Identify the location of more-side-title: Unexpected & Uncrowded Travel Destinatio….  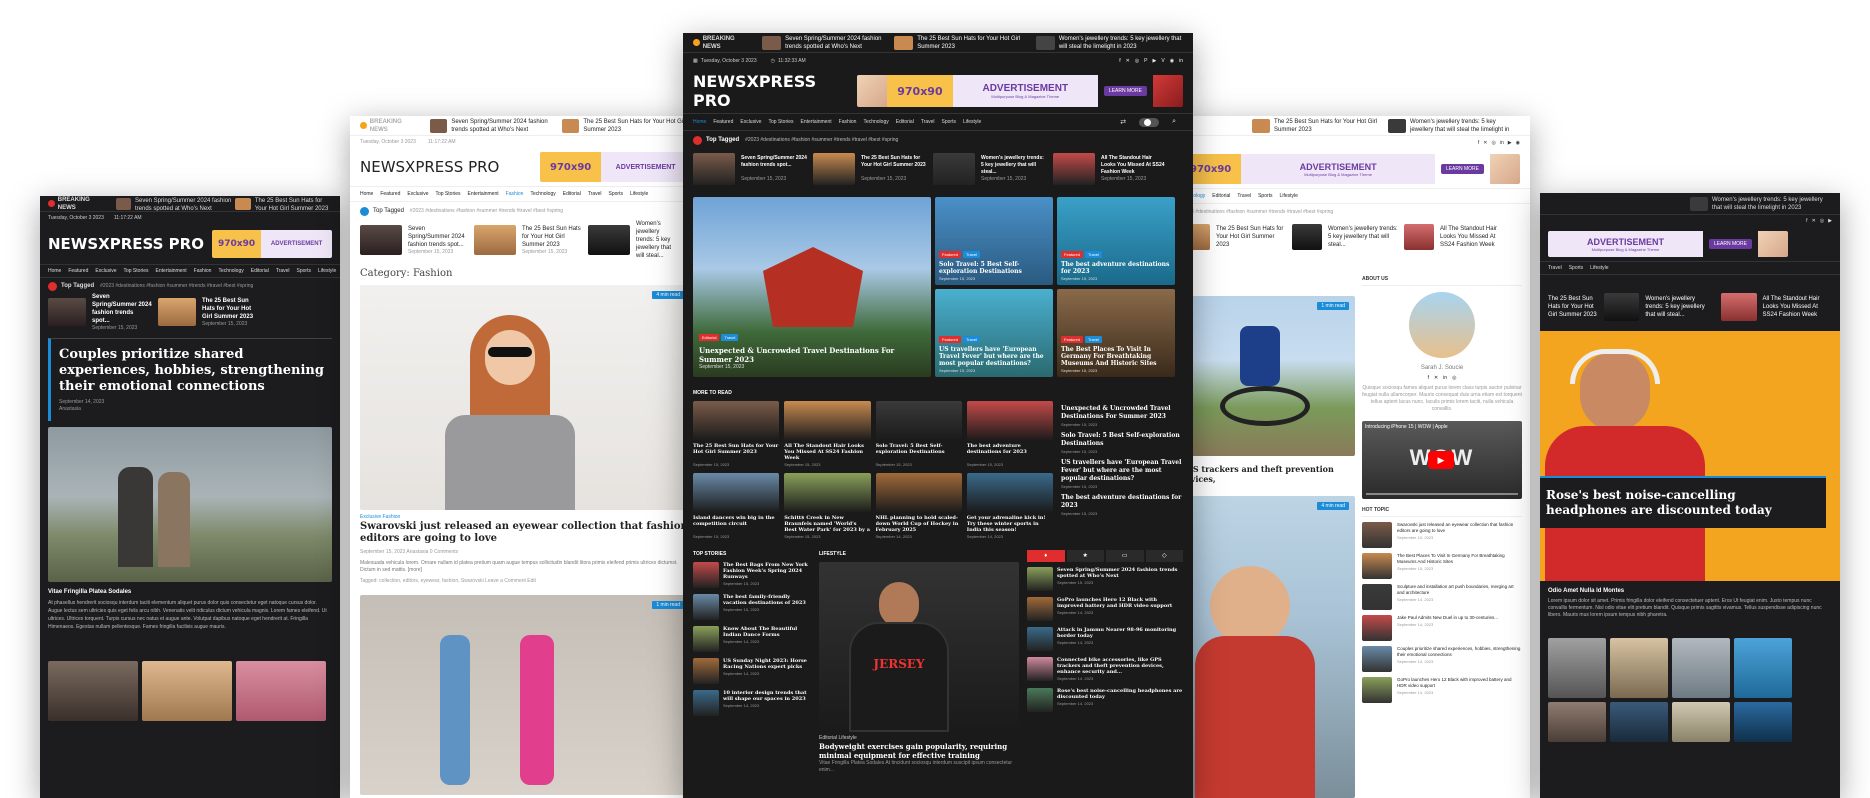
(1122, 413).